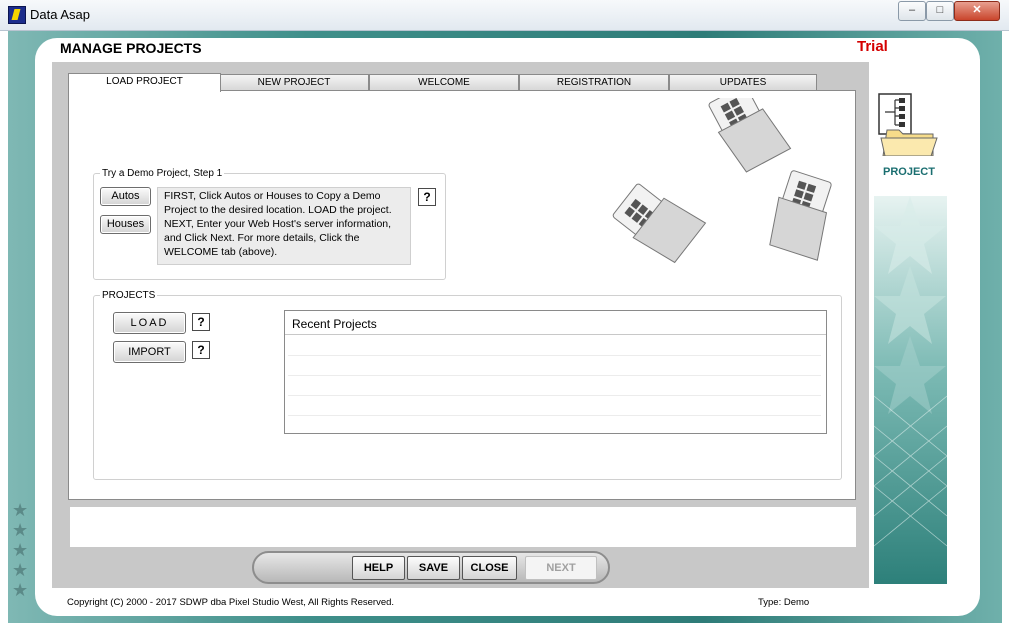 This screenshot has width=1009, height=630. I want to click on sidebar-project-label: PROJECT, so click(909, 172).